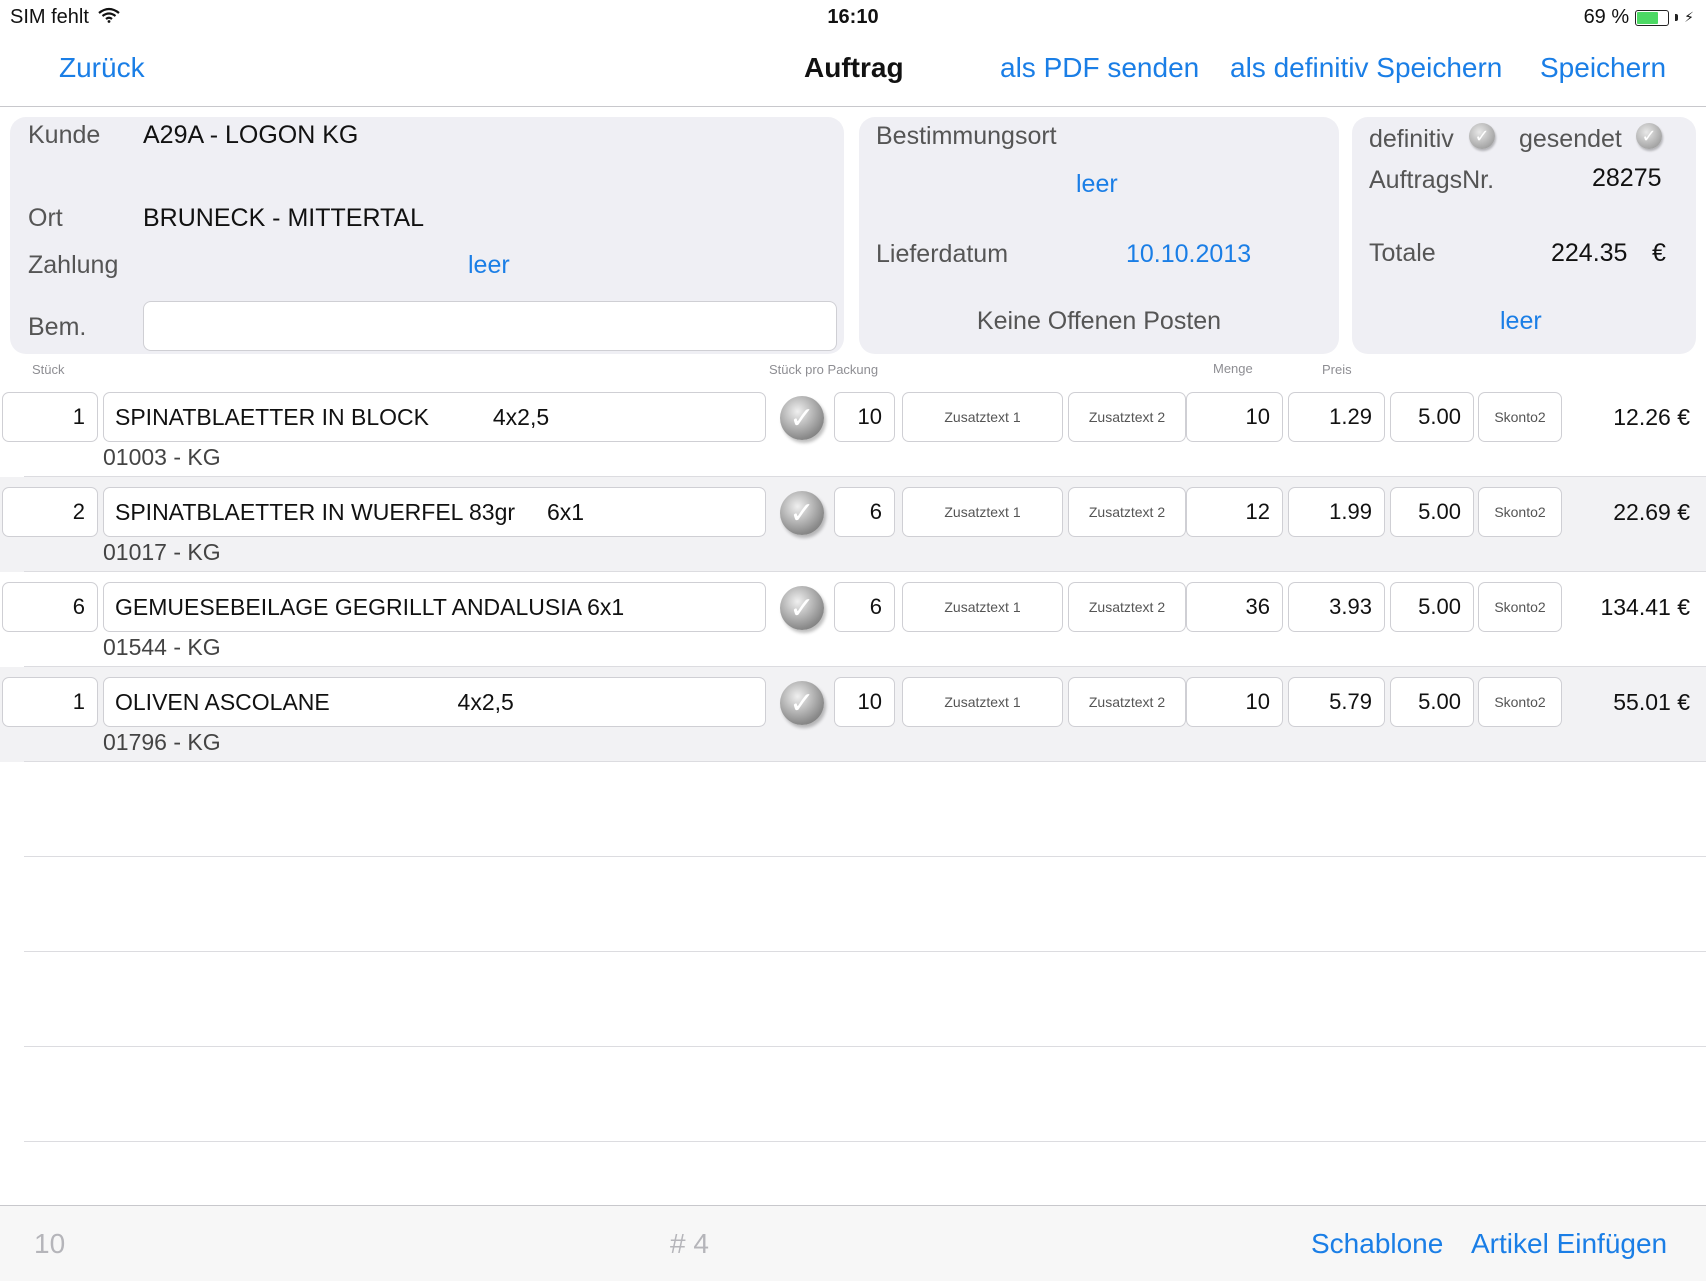 The image size is (1706, 1281). What do you see at coordinates (1689, 17) in the screenshot?
I see `charging-icon: ⚡` at bounding box center [1689, 17].